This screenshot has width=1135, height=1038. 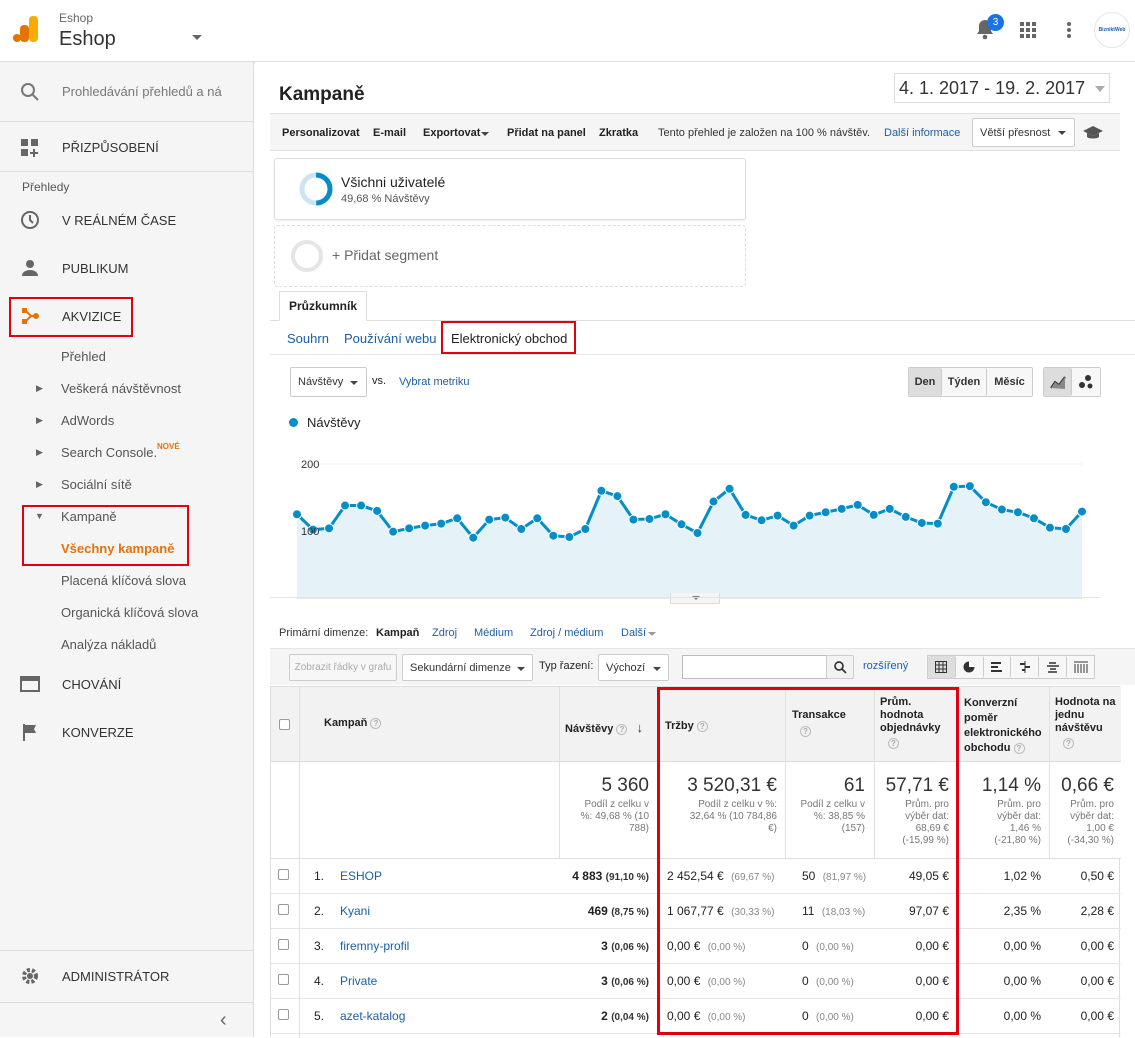 I want to click on sidebar-item-paid-keywords: Placená klíčová slova, so click(x=126, y=580).